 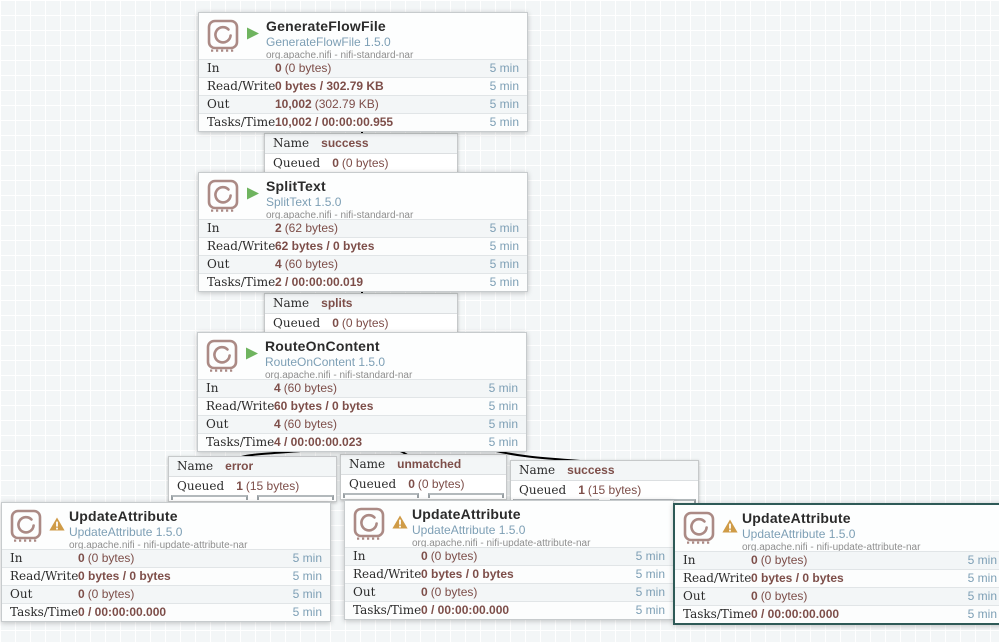 What do you see at coordinates (326, 26) in the screenshot?
I see `processor-name: GenerateFlowFile` at bounding box center [326, 26].